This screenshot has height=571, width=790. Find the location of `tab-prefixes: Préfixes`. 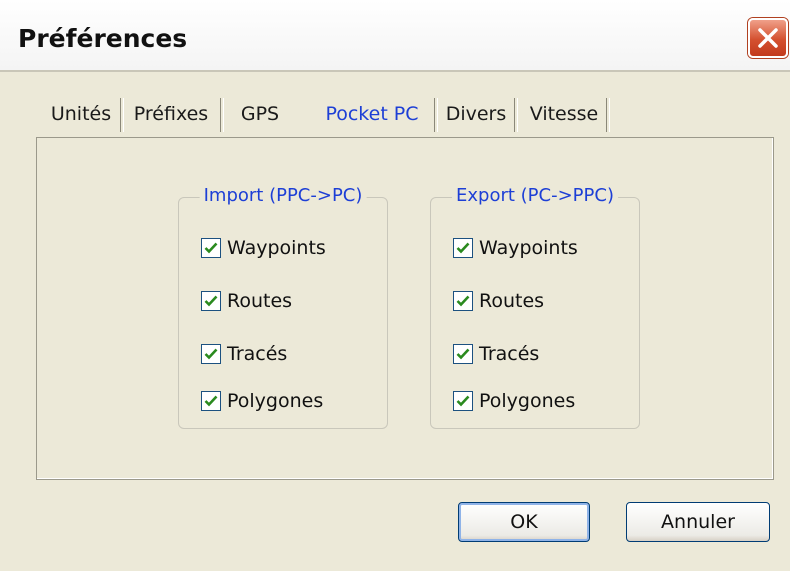

tab-prefixes: Préfixes is located at coordinates (171, 114).